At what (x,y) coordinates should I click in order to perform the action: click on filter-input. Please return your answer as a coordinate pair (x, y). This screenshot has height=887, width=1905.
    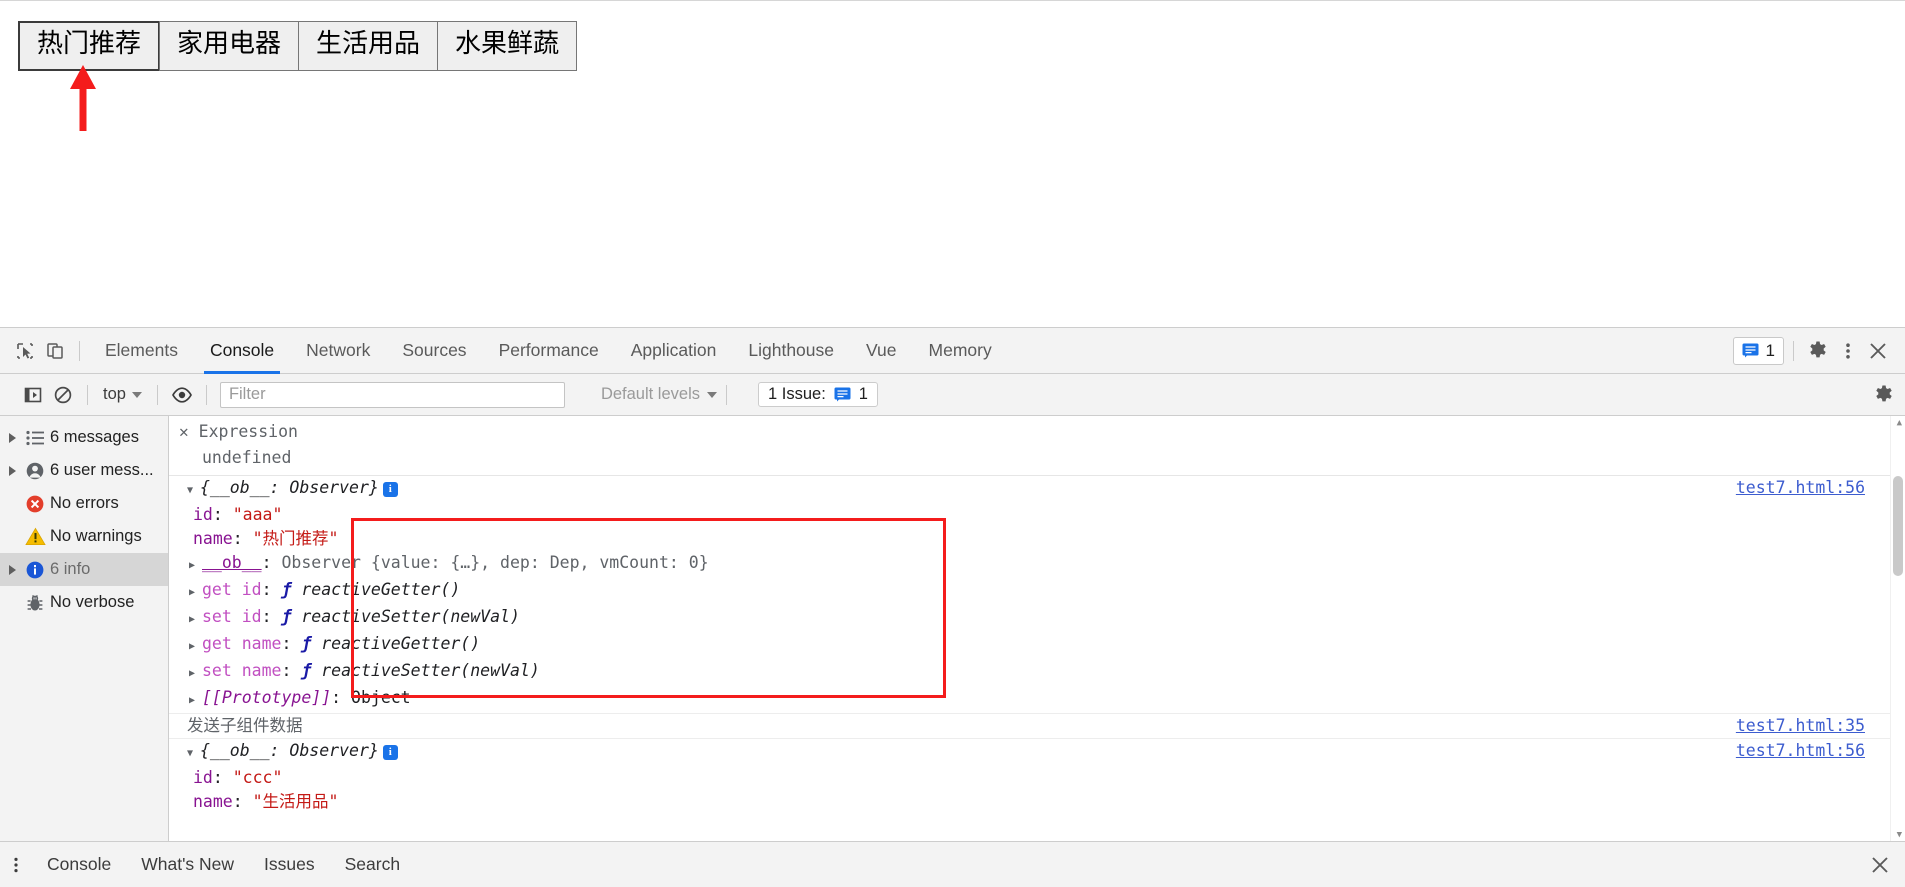
    Looking at the image, I should click on (392, 394).